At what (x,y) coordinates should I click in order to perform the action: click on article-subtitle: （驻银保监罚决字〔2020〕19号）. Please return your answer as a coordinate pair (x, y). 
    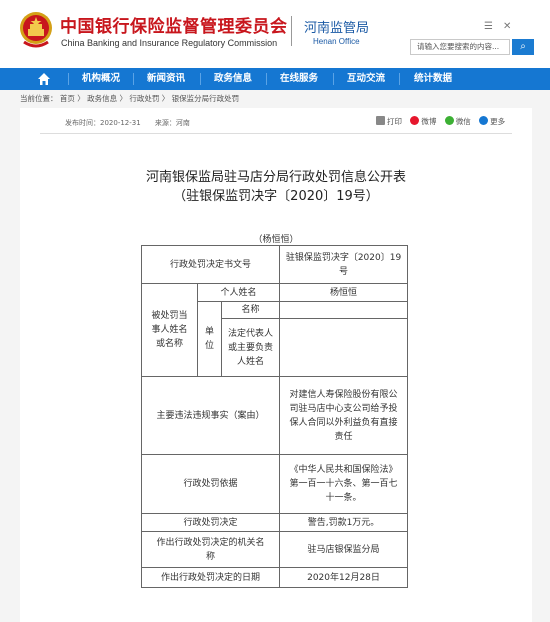
    Looking at the image, I should click on (276, 196).